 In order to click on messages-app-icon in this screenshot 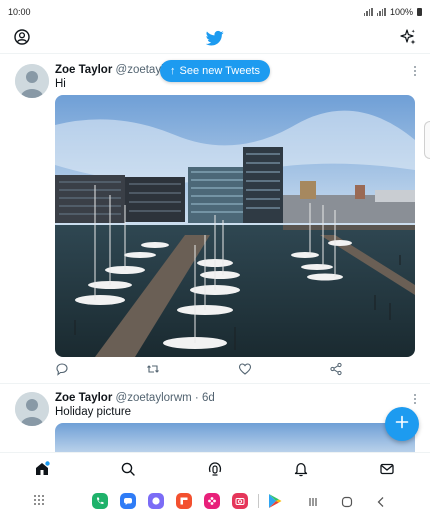, I will do `click(128, 501)`.